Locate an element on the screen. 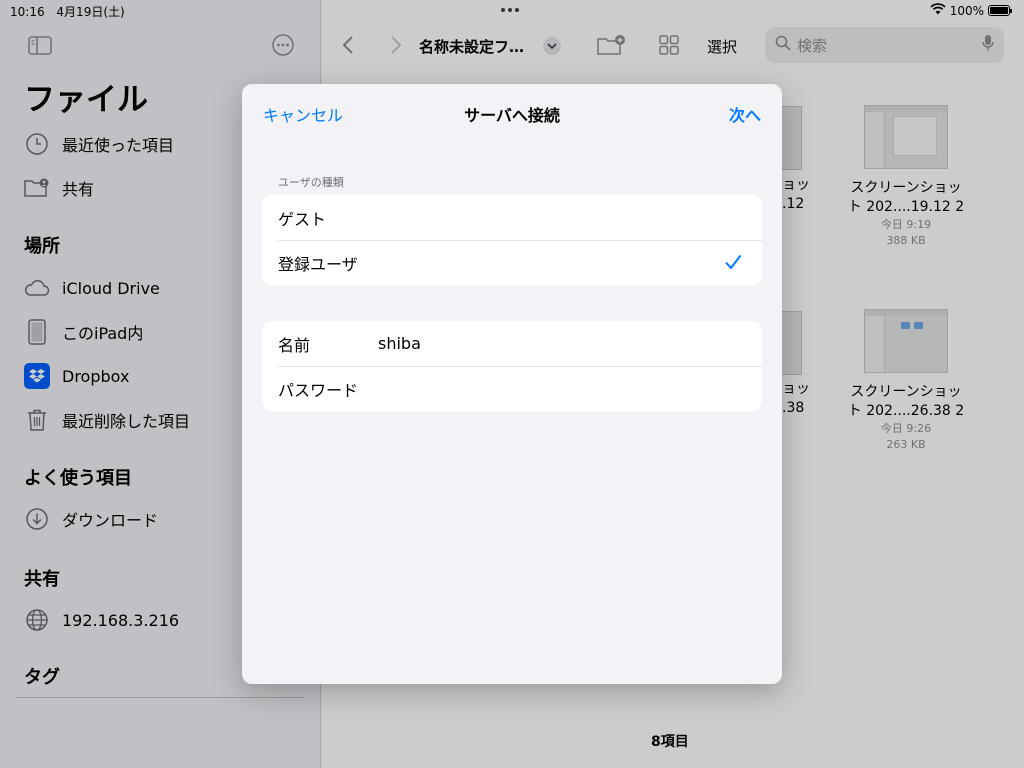 Image resolution: width=1024 pixels, height=768 pixels. user-type-group: ゲスト 登録ユーザ is located at coordinates (512, 240).